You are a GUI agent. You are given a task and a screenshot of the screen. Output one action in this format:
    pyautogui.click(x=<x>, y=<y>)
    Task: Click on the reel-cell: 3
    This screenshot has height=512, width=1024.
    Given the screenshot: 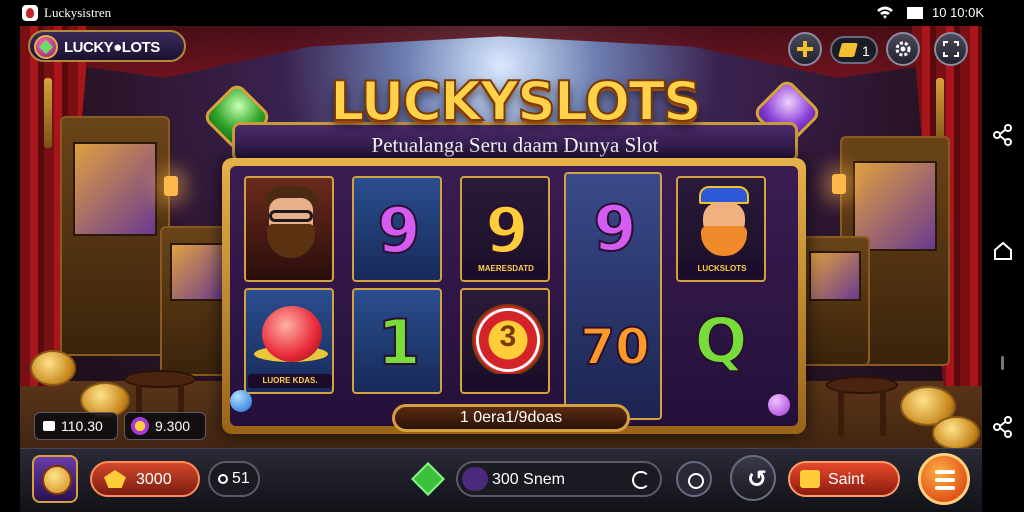 What is the action you would take?
    pyautogui.click(x=505, y=341)
    